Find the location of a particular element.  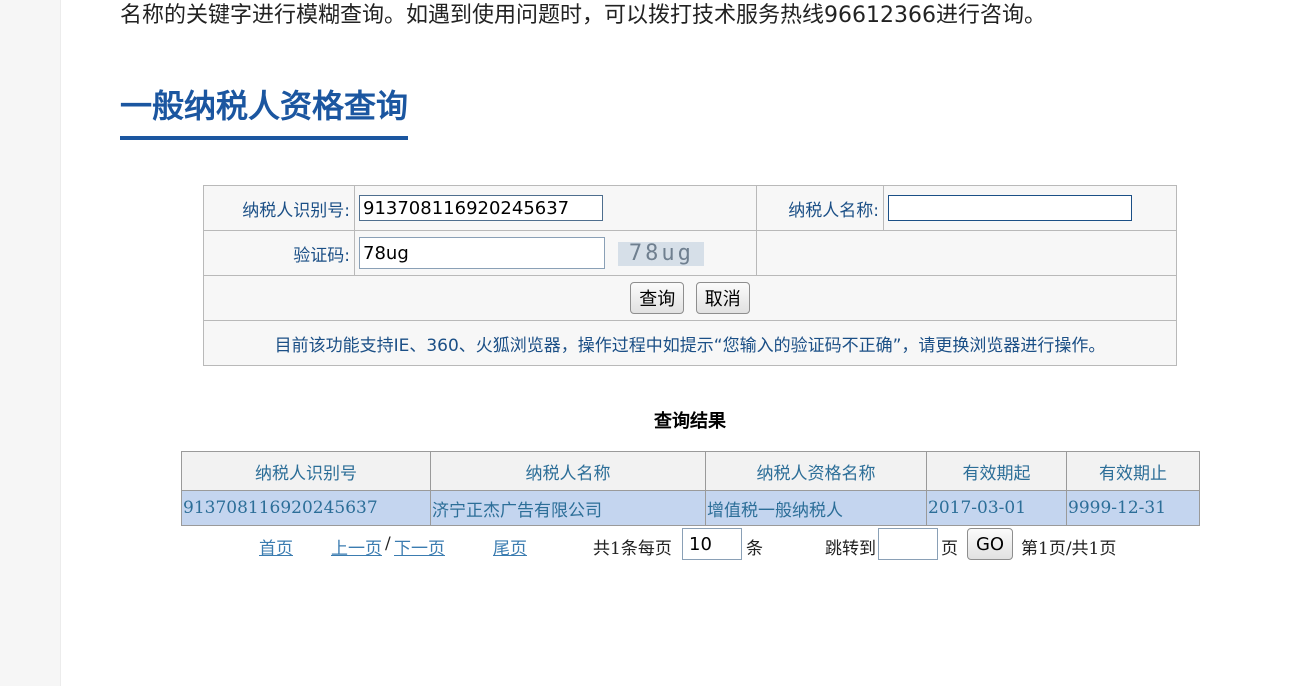

results-title: 查询结果 is located at coordinates (690, 421).